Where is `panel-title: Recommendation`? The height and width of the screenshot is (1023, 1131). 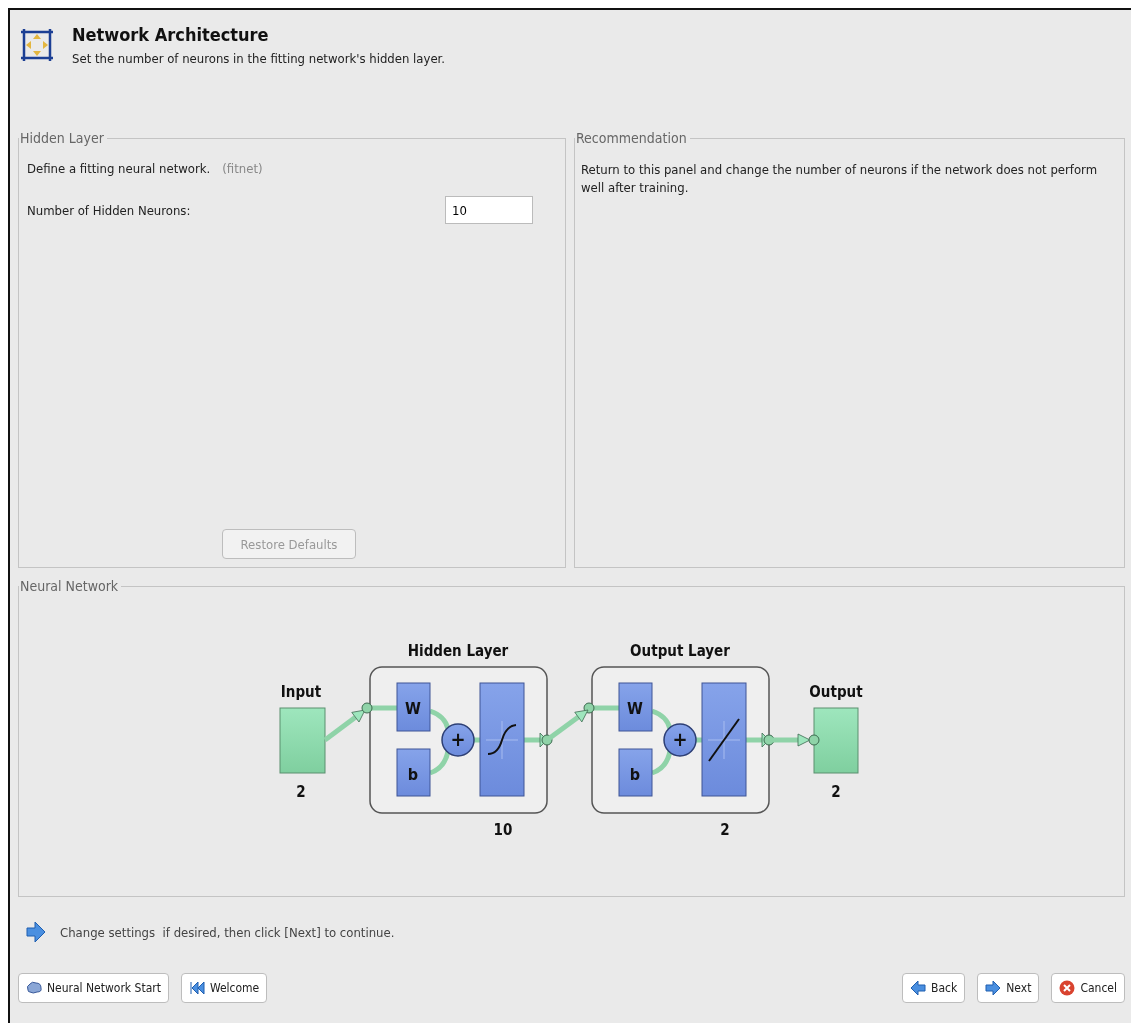 panel-title: Recommendation is located at coordinates (632, 138).